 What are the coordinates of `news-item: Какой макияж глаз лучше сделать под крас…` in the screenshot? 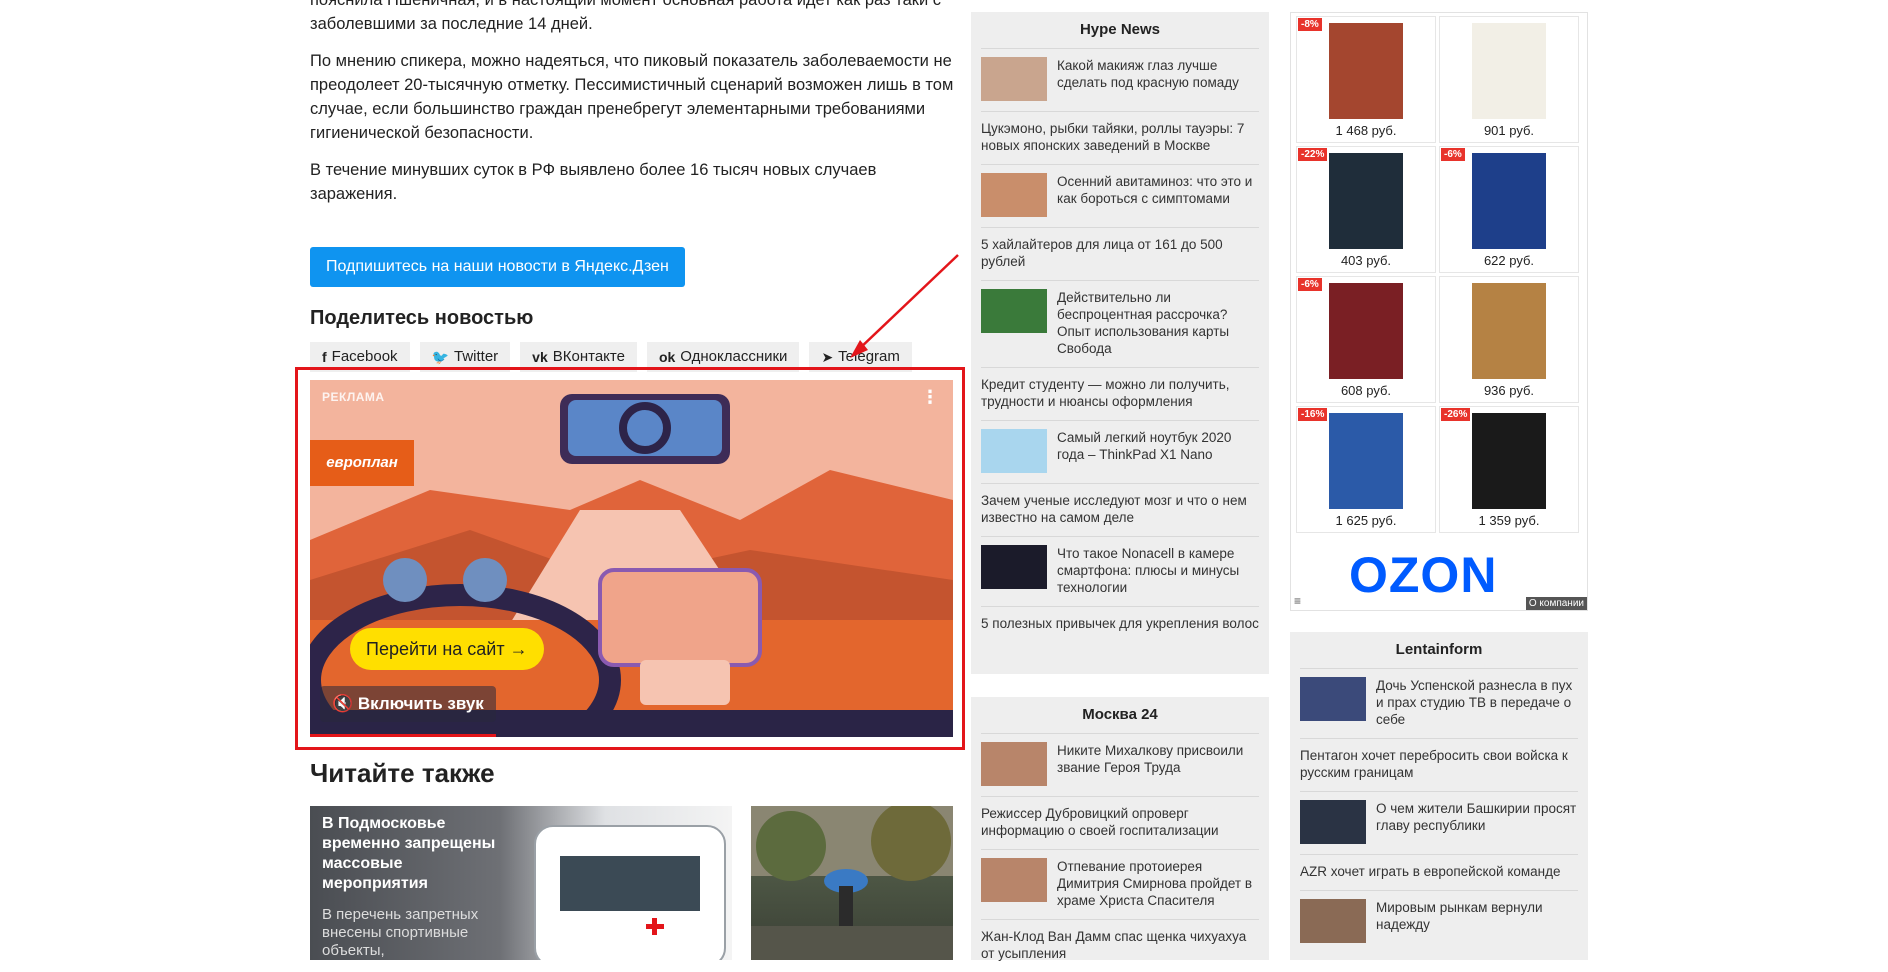 It's located at (1120, 79).